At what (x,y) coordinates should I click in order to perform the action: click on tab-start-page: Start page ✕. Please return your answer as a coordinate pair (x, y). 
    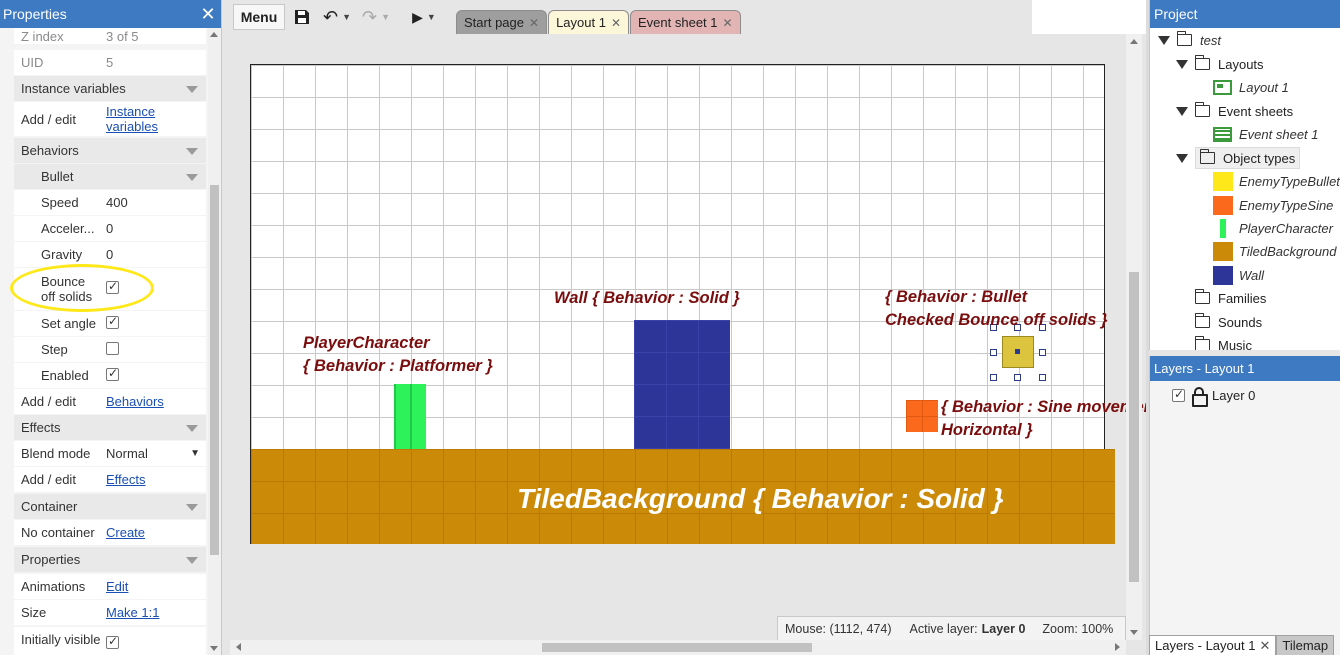
    Looking at the image, I should click on (502, 22).